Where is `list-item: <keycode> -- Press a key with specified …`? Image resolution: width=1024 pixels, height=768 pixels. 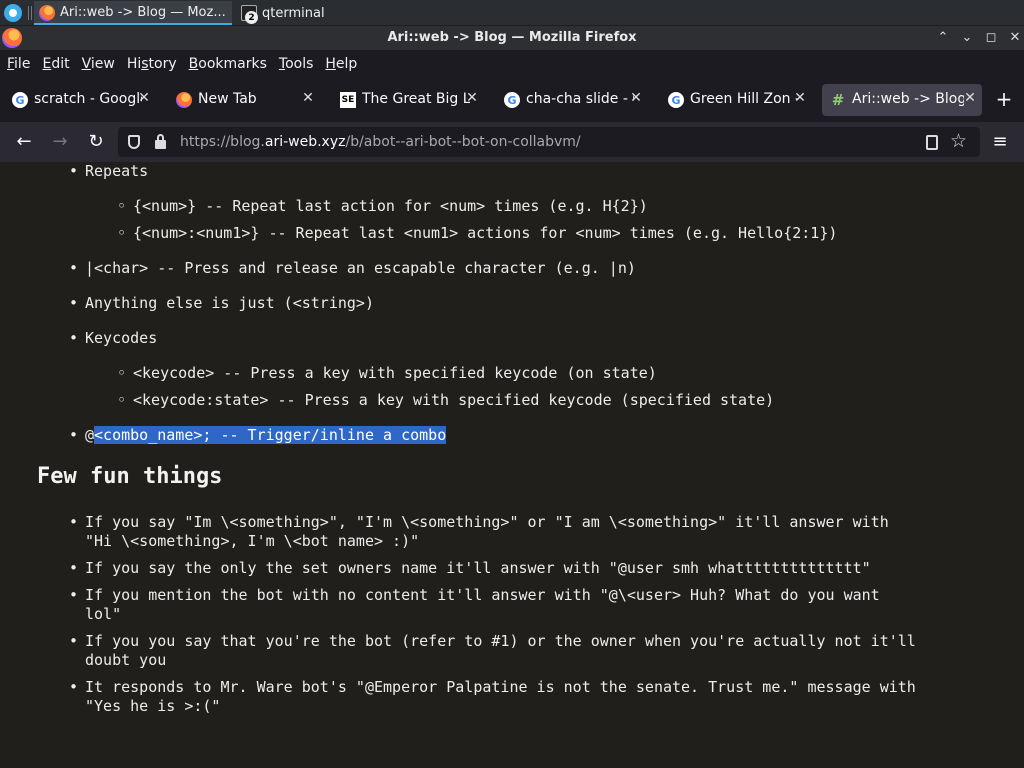 list-item: <keycode> -- Press a key with specified … is located at coordinates (387, 373).